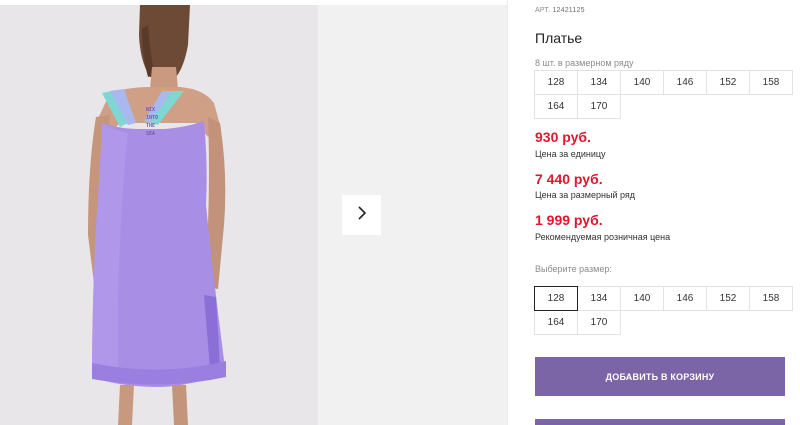 This screenshot has height=425, width=800. What do you see at coordinates (728, 82) in the screenshot?
I see `size-range-cell: 152` at bounding box center [728, 82].